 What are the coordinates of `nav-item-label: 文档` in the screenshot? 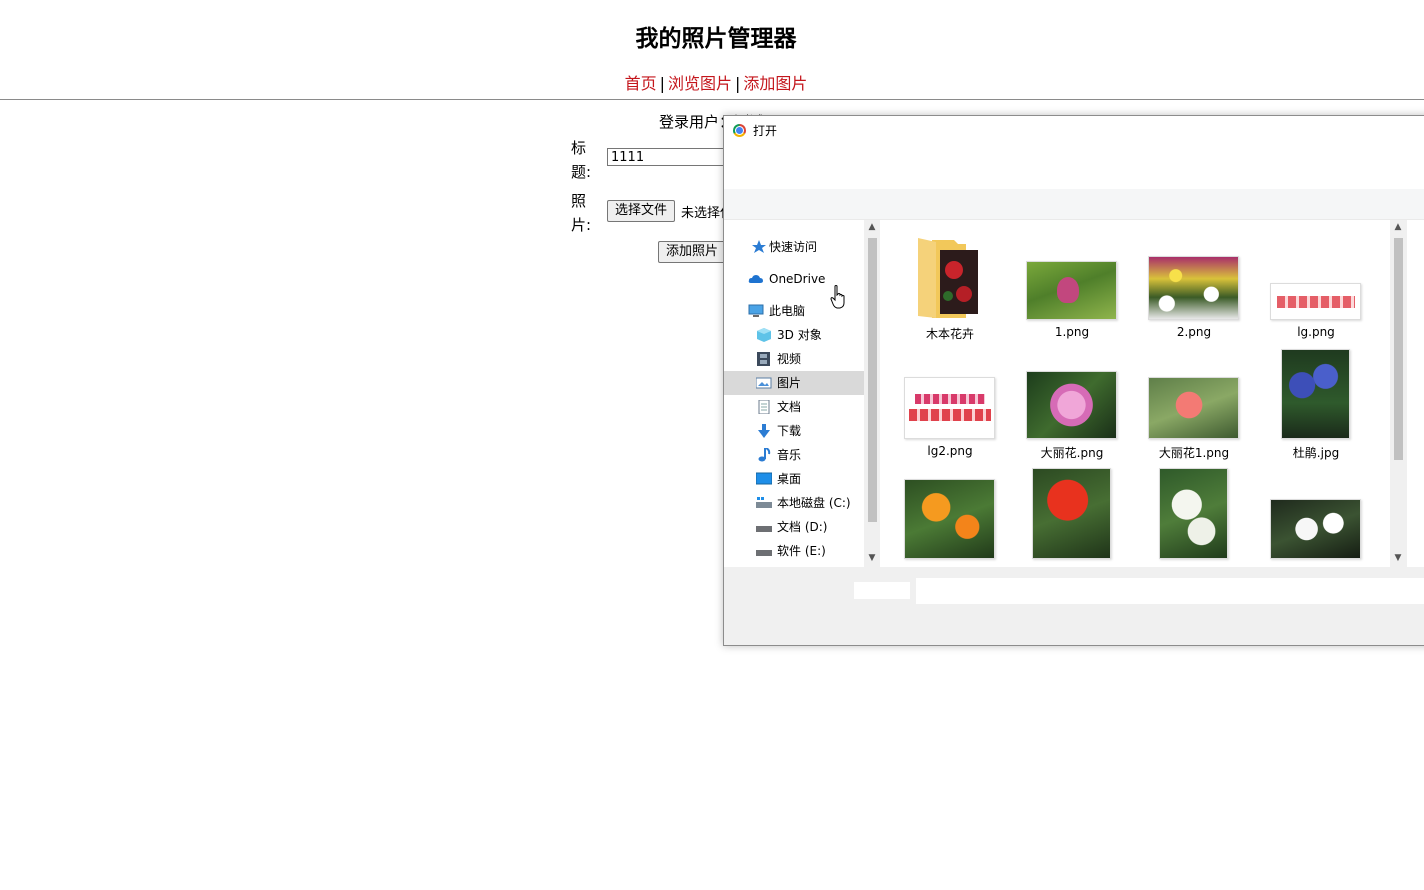 It's located at (789, 407).